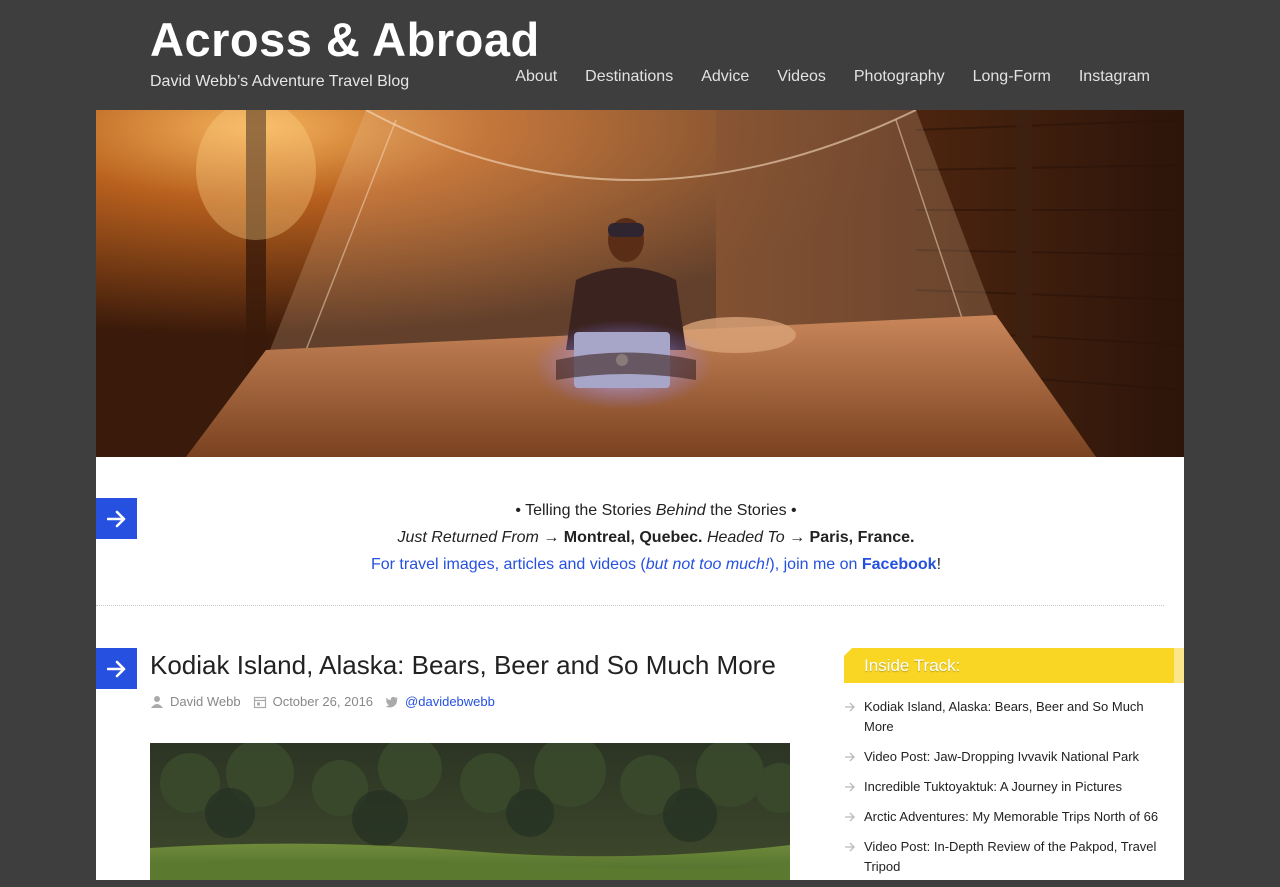 This screenshot has height=887, width=1280. I want to click on nav-item-about: About, so click(536, 77).